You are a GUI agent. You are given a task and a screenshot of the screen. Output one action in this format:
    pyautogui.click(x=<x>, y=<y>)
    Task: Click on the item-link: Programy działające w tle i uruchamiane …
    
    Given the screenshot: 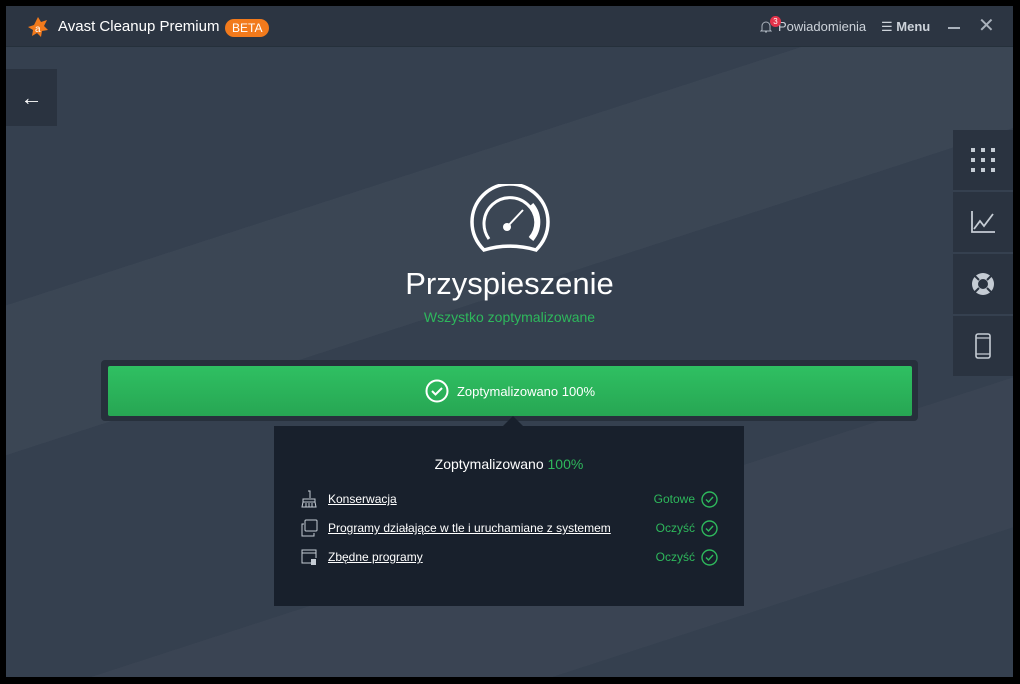 What is the action you would take?
    pyautogui.click(x=469, y=528)
    